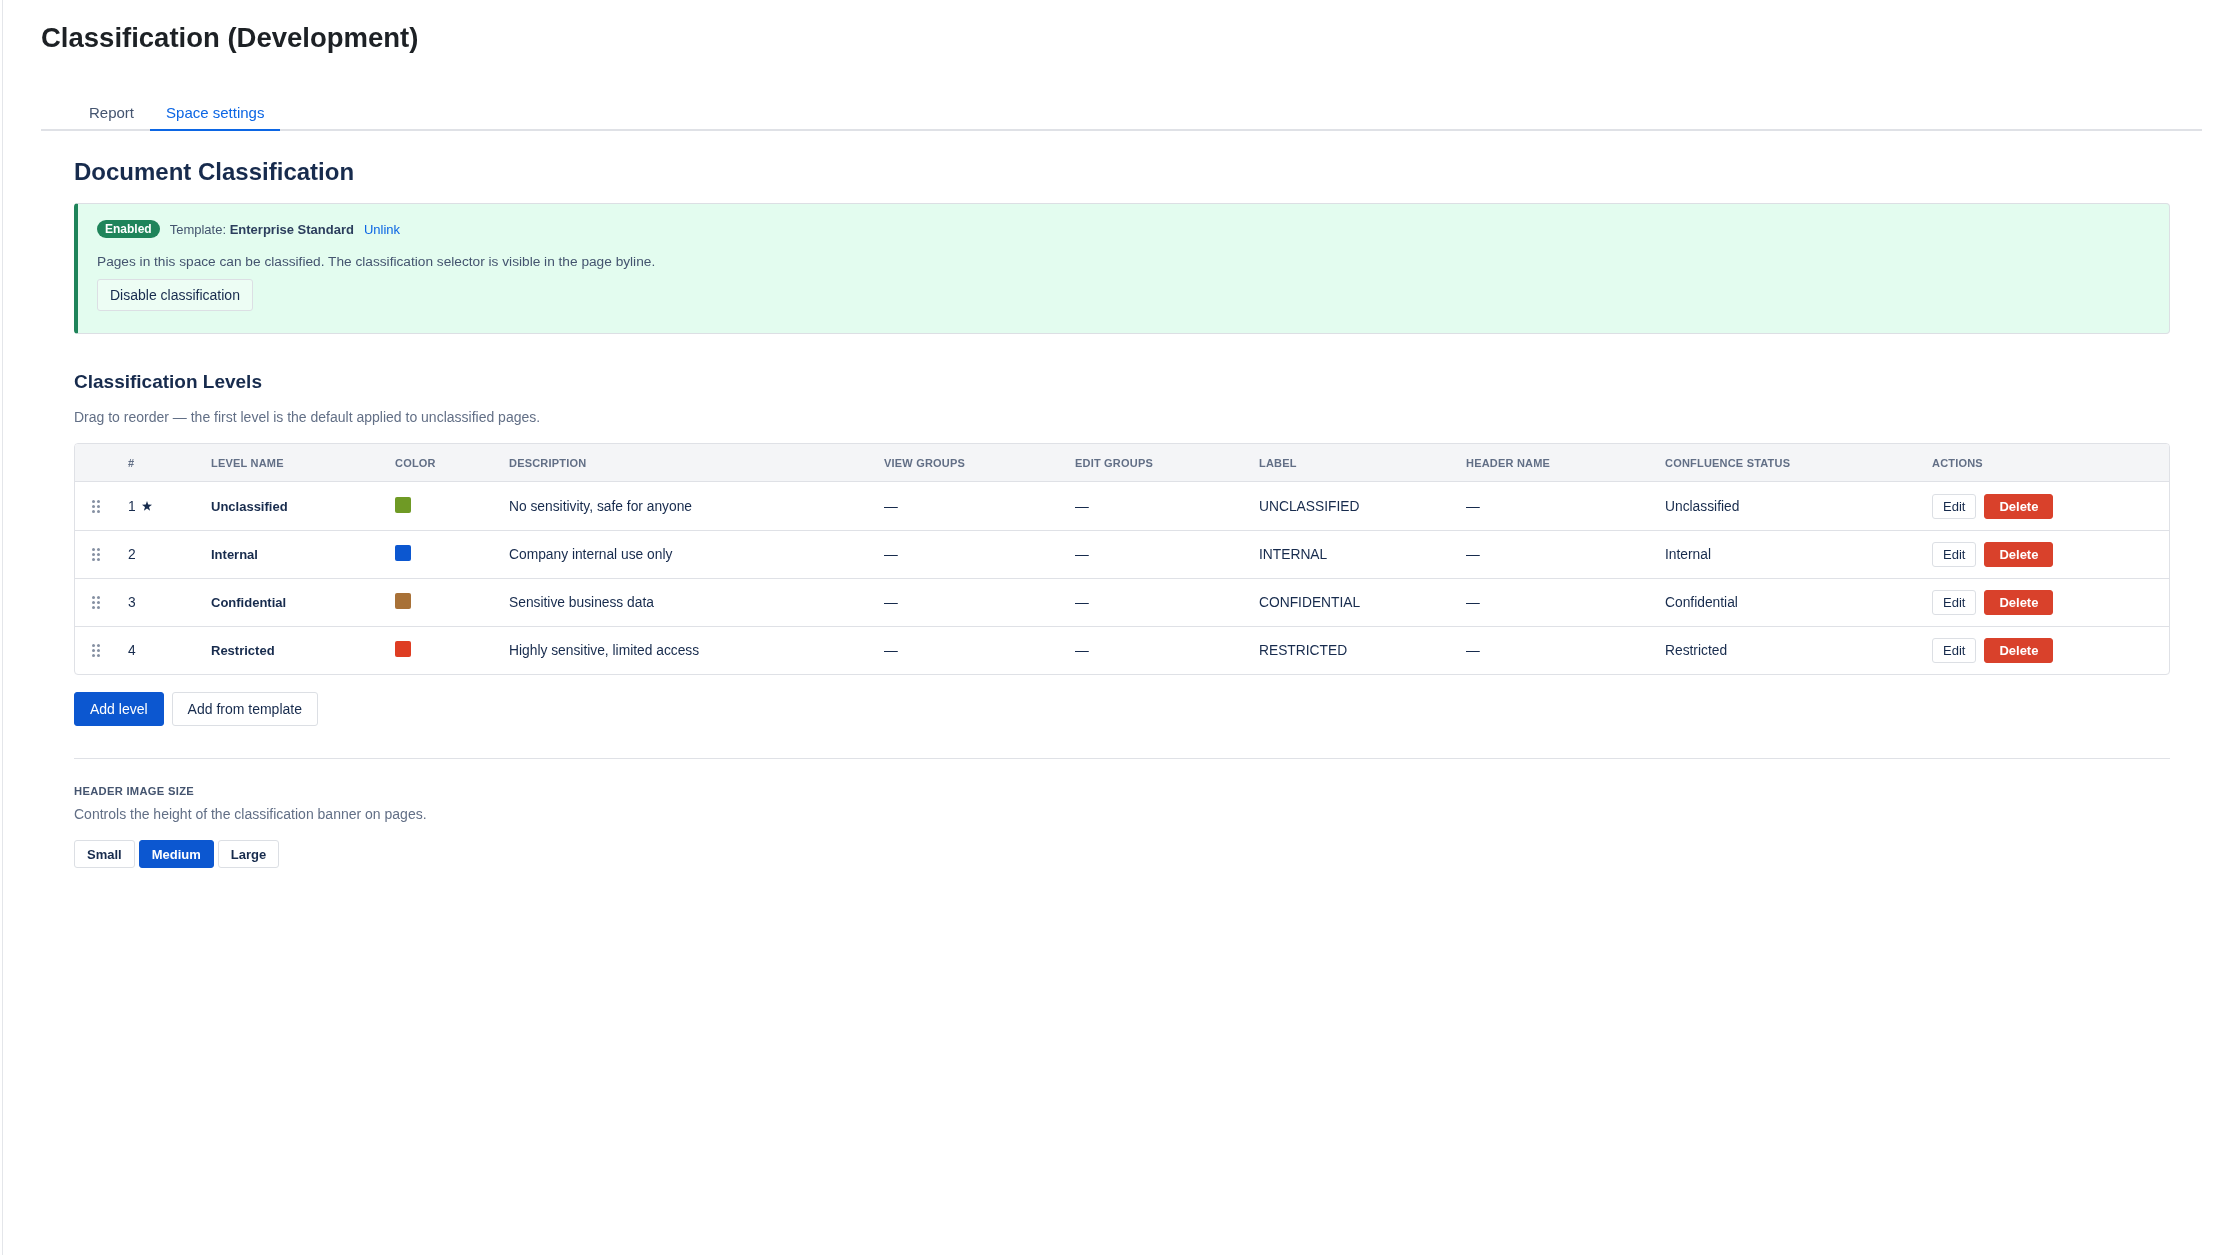 Image resolution: width=2239 pixels, height=1255 pixels. I want to click on table-cell: UNCLASSIFIED, so click(1309, 506).